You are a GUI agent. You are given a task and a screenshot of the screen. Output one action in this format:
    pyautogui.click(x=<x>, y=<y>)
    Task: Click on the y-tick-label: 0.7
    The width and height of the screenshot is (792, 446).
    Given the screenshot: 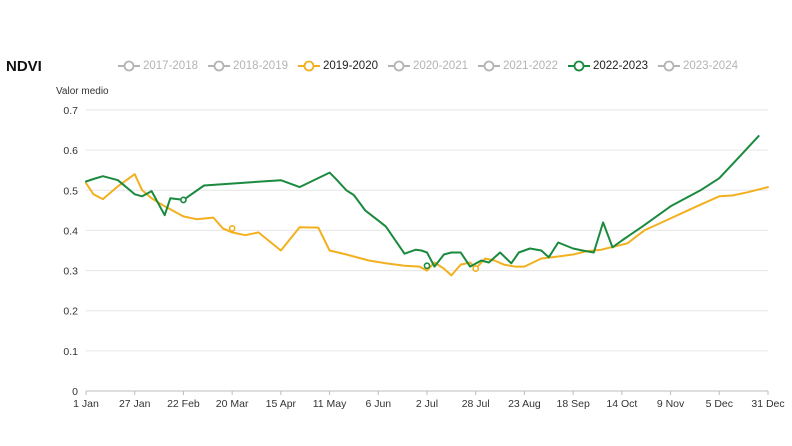 What is the action you would take?
    pyautogui.click(x=70, y=111)
    